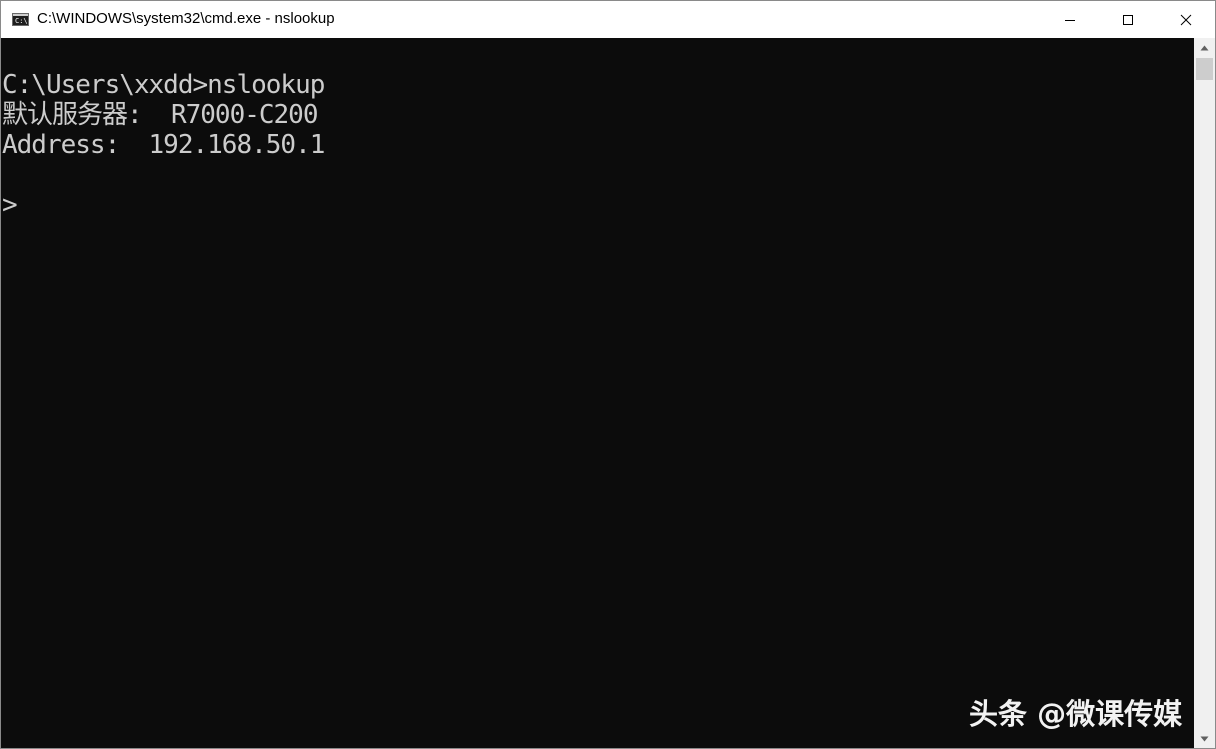 The height and width of the screenshot is (749, 1216). I want to click on watermark: 头条 @微课传媒, so click(1076, 714).